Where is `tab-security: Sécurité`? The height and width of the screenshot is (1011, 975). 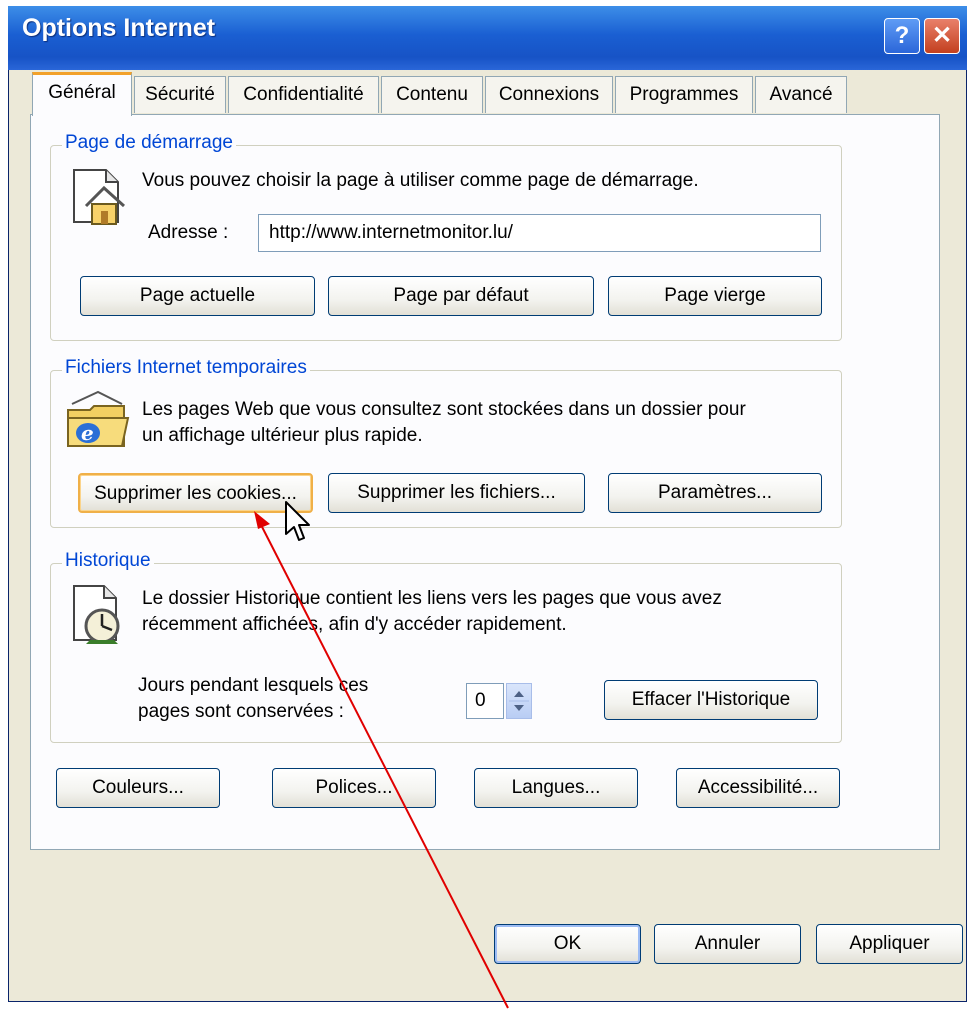
tab-security: Sécurité is located at coordinates (180, 94).